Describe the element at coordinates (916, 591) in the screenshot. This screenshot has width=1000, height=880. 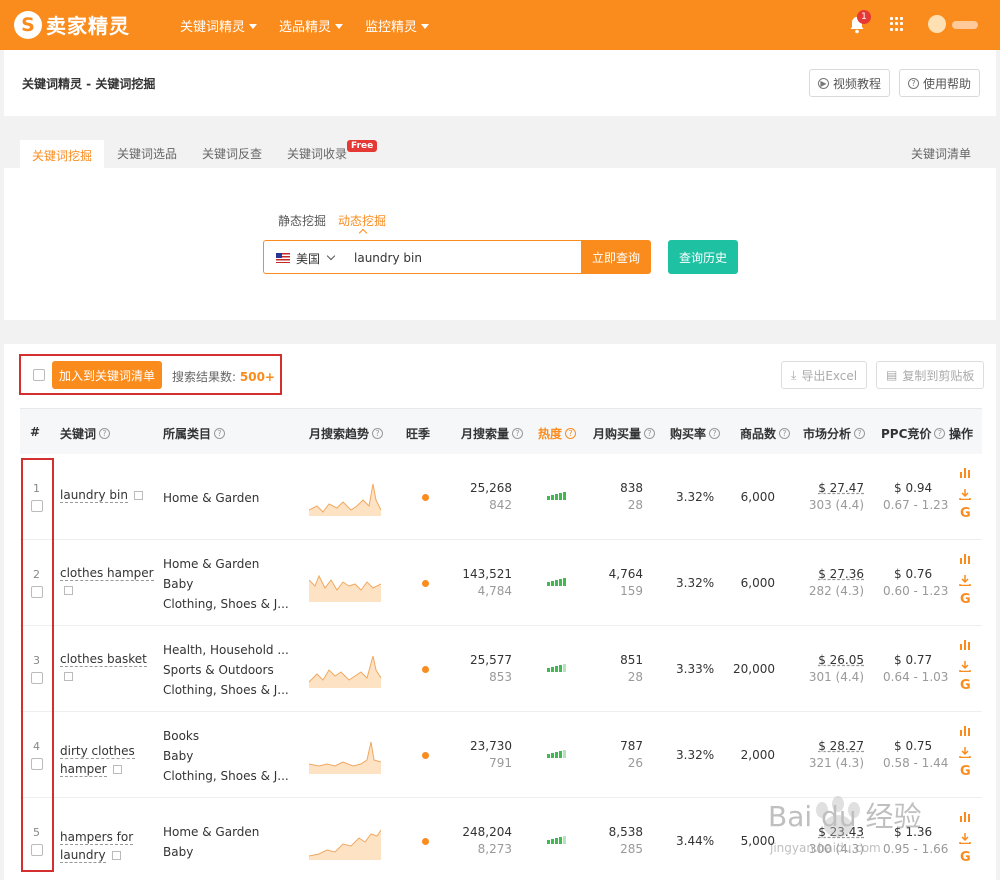
I see `ppc-range: 0.60 - 1.23` at that location.